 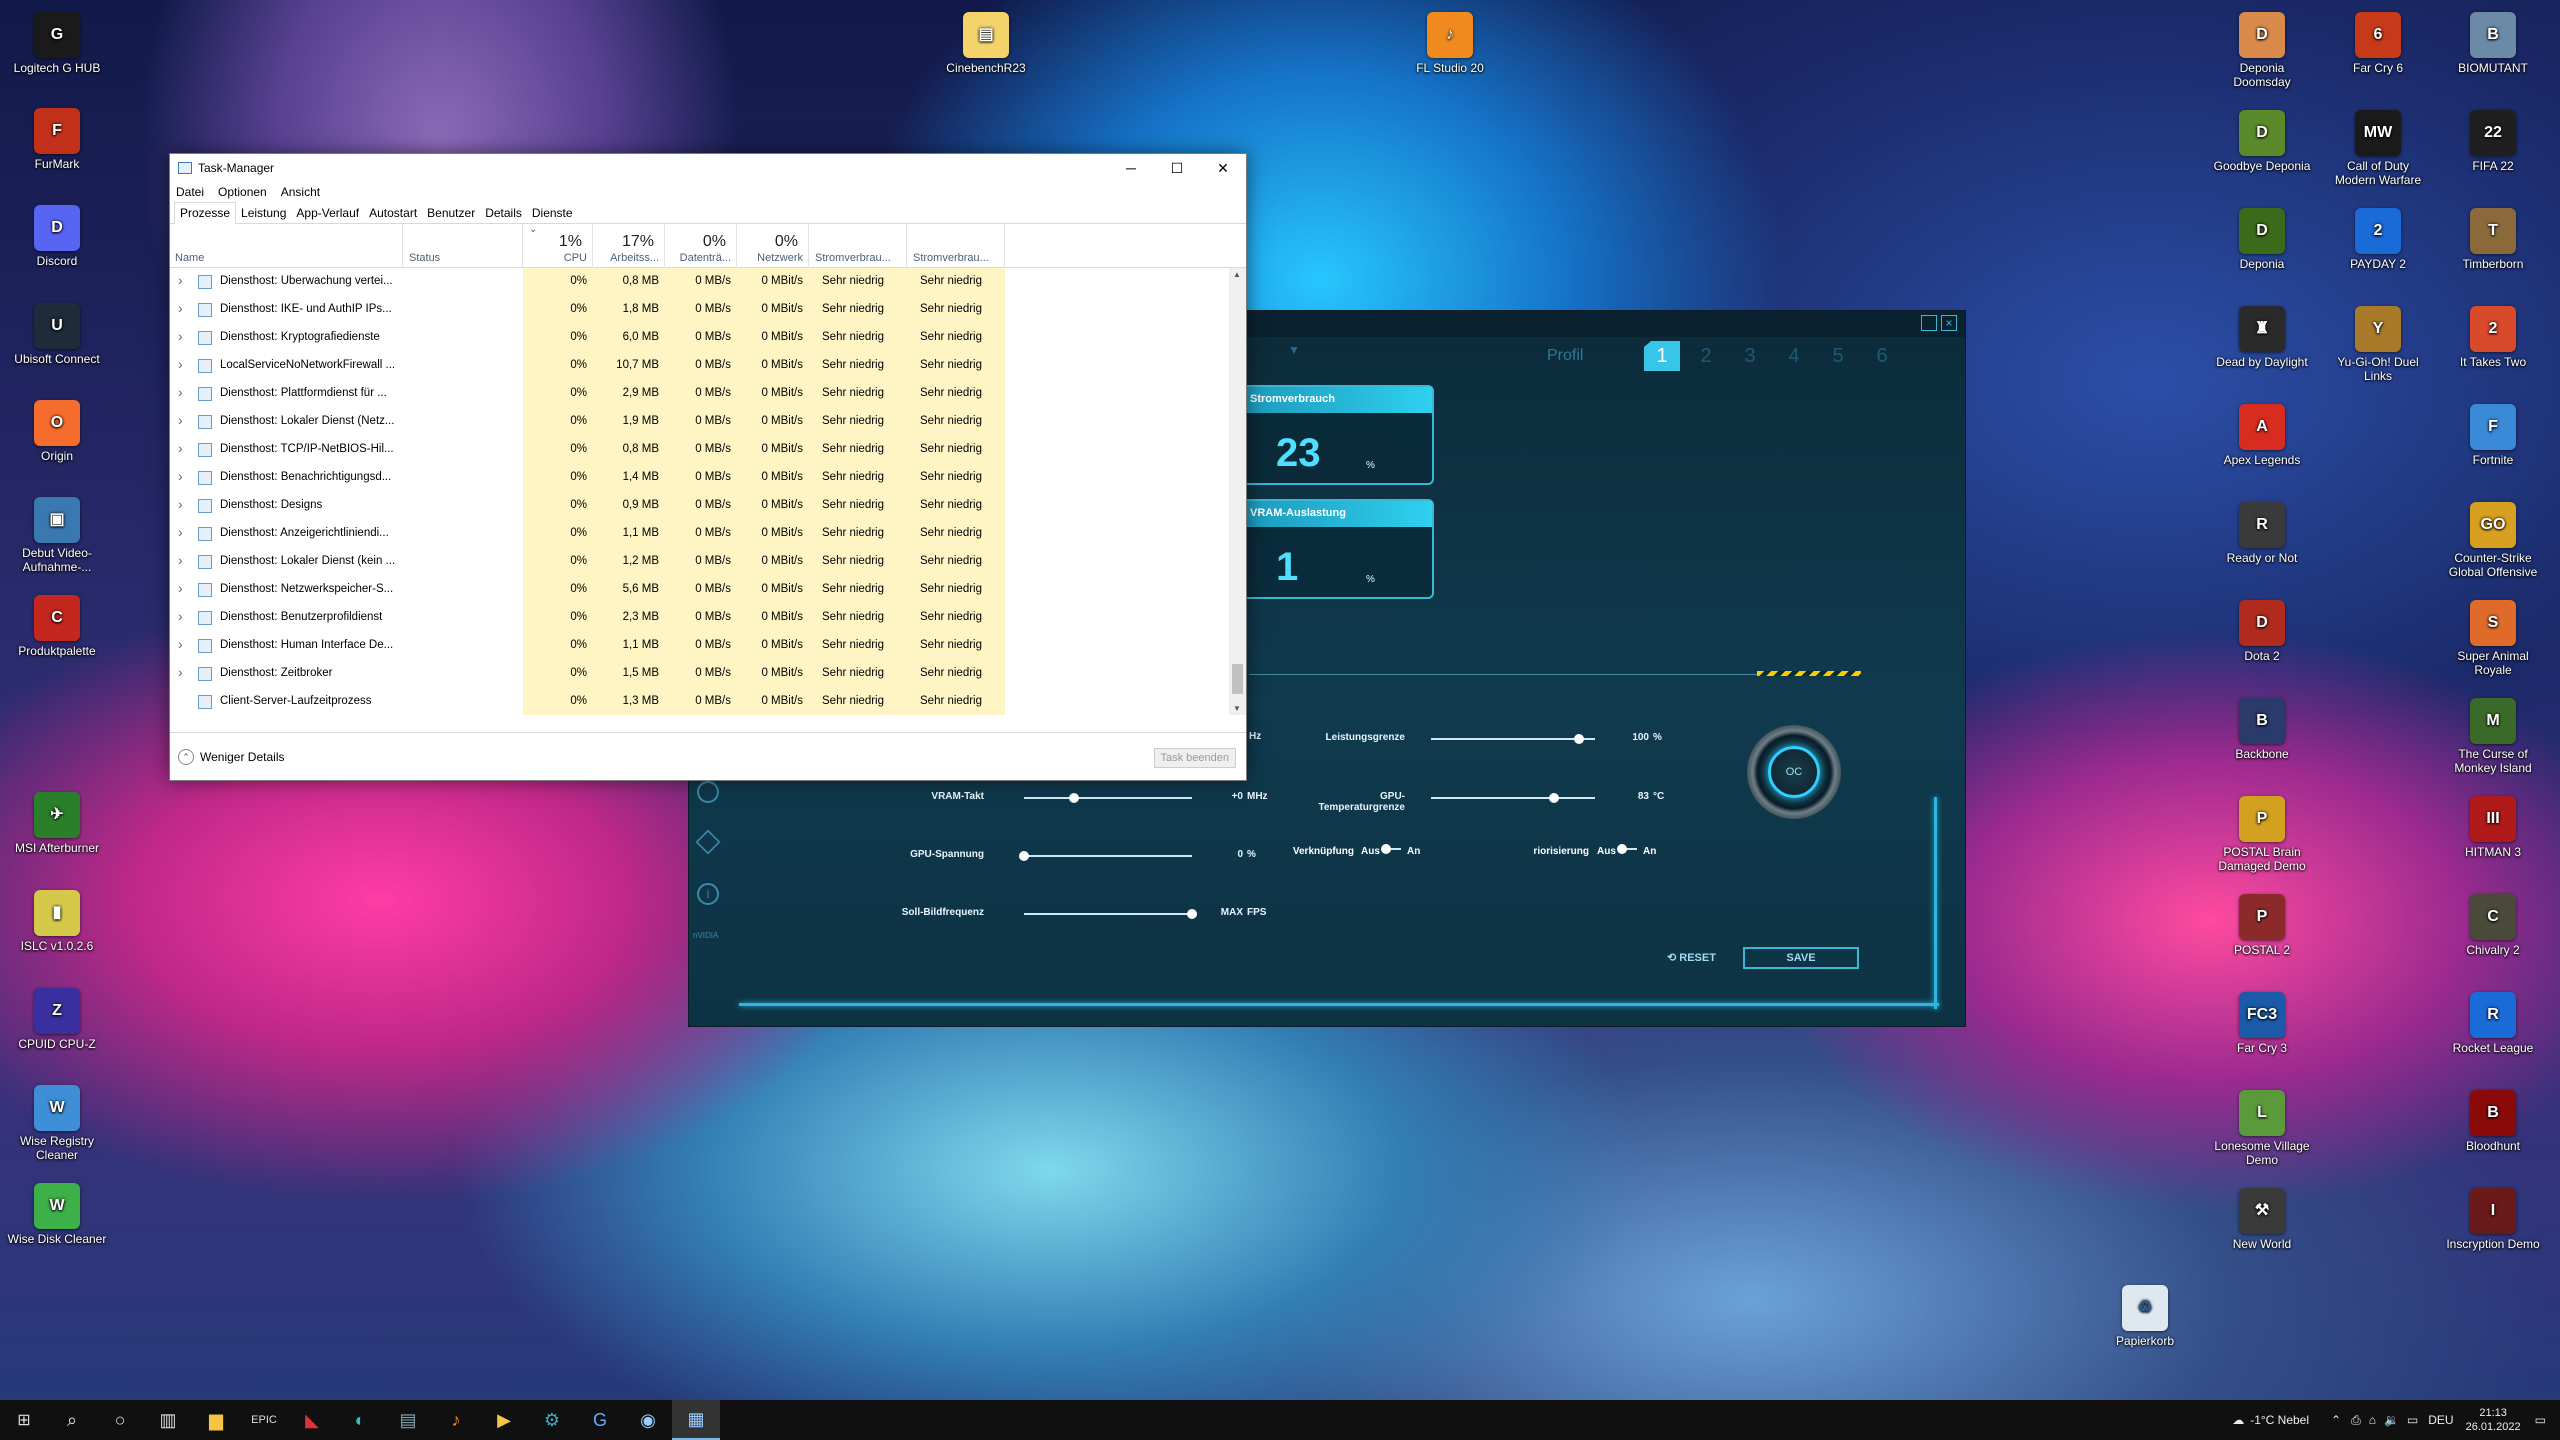 What do you see at coordinates (2493, 239) in the screenshot?
I see `desktop-icon-timberborn: T Timberborn` at bounding box center [2493, 239].